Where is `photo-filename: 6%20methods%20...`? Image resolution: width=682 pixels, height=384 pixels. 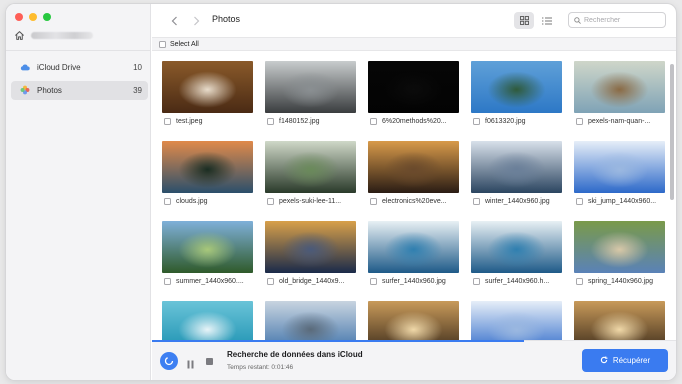 photo-filename: 6%20methods%20... is located at coordinates (414, 121).